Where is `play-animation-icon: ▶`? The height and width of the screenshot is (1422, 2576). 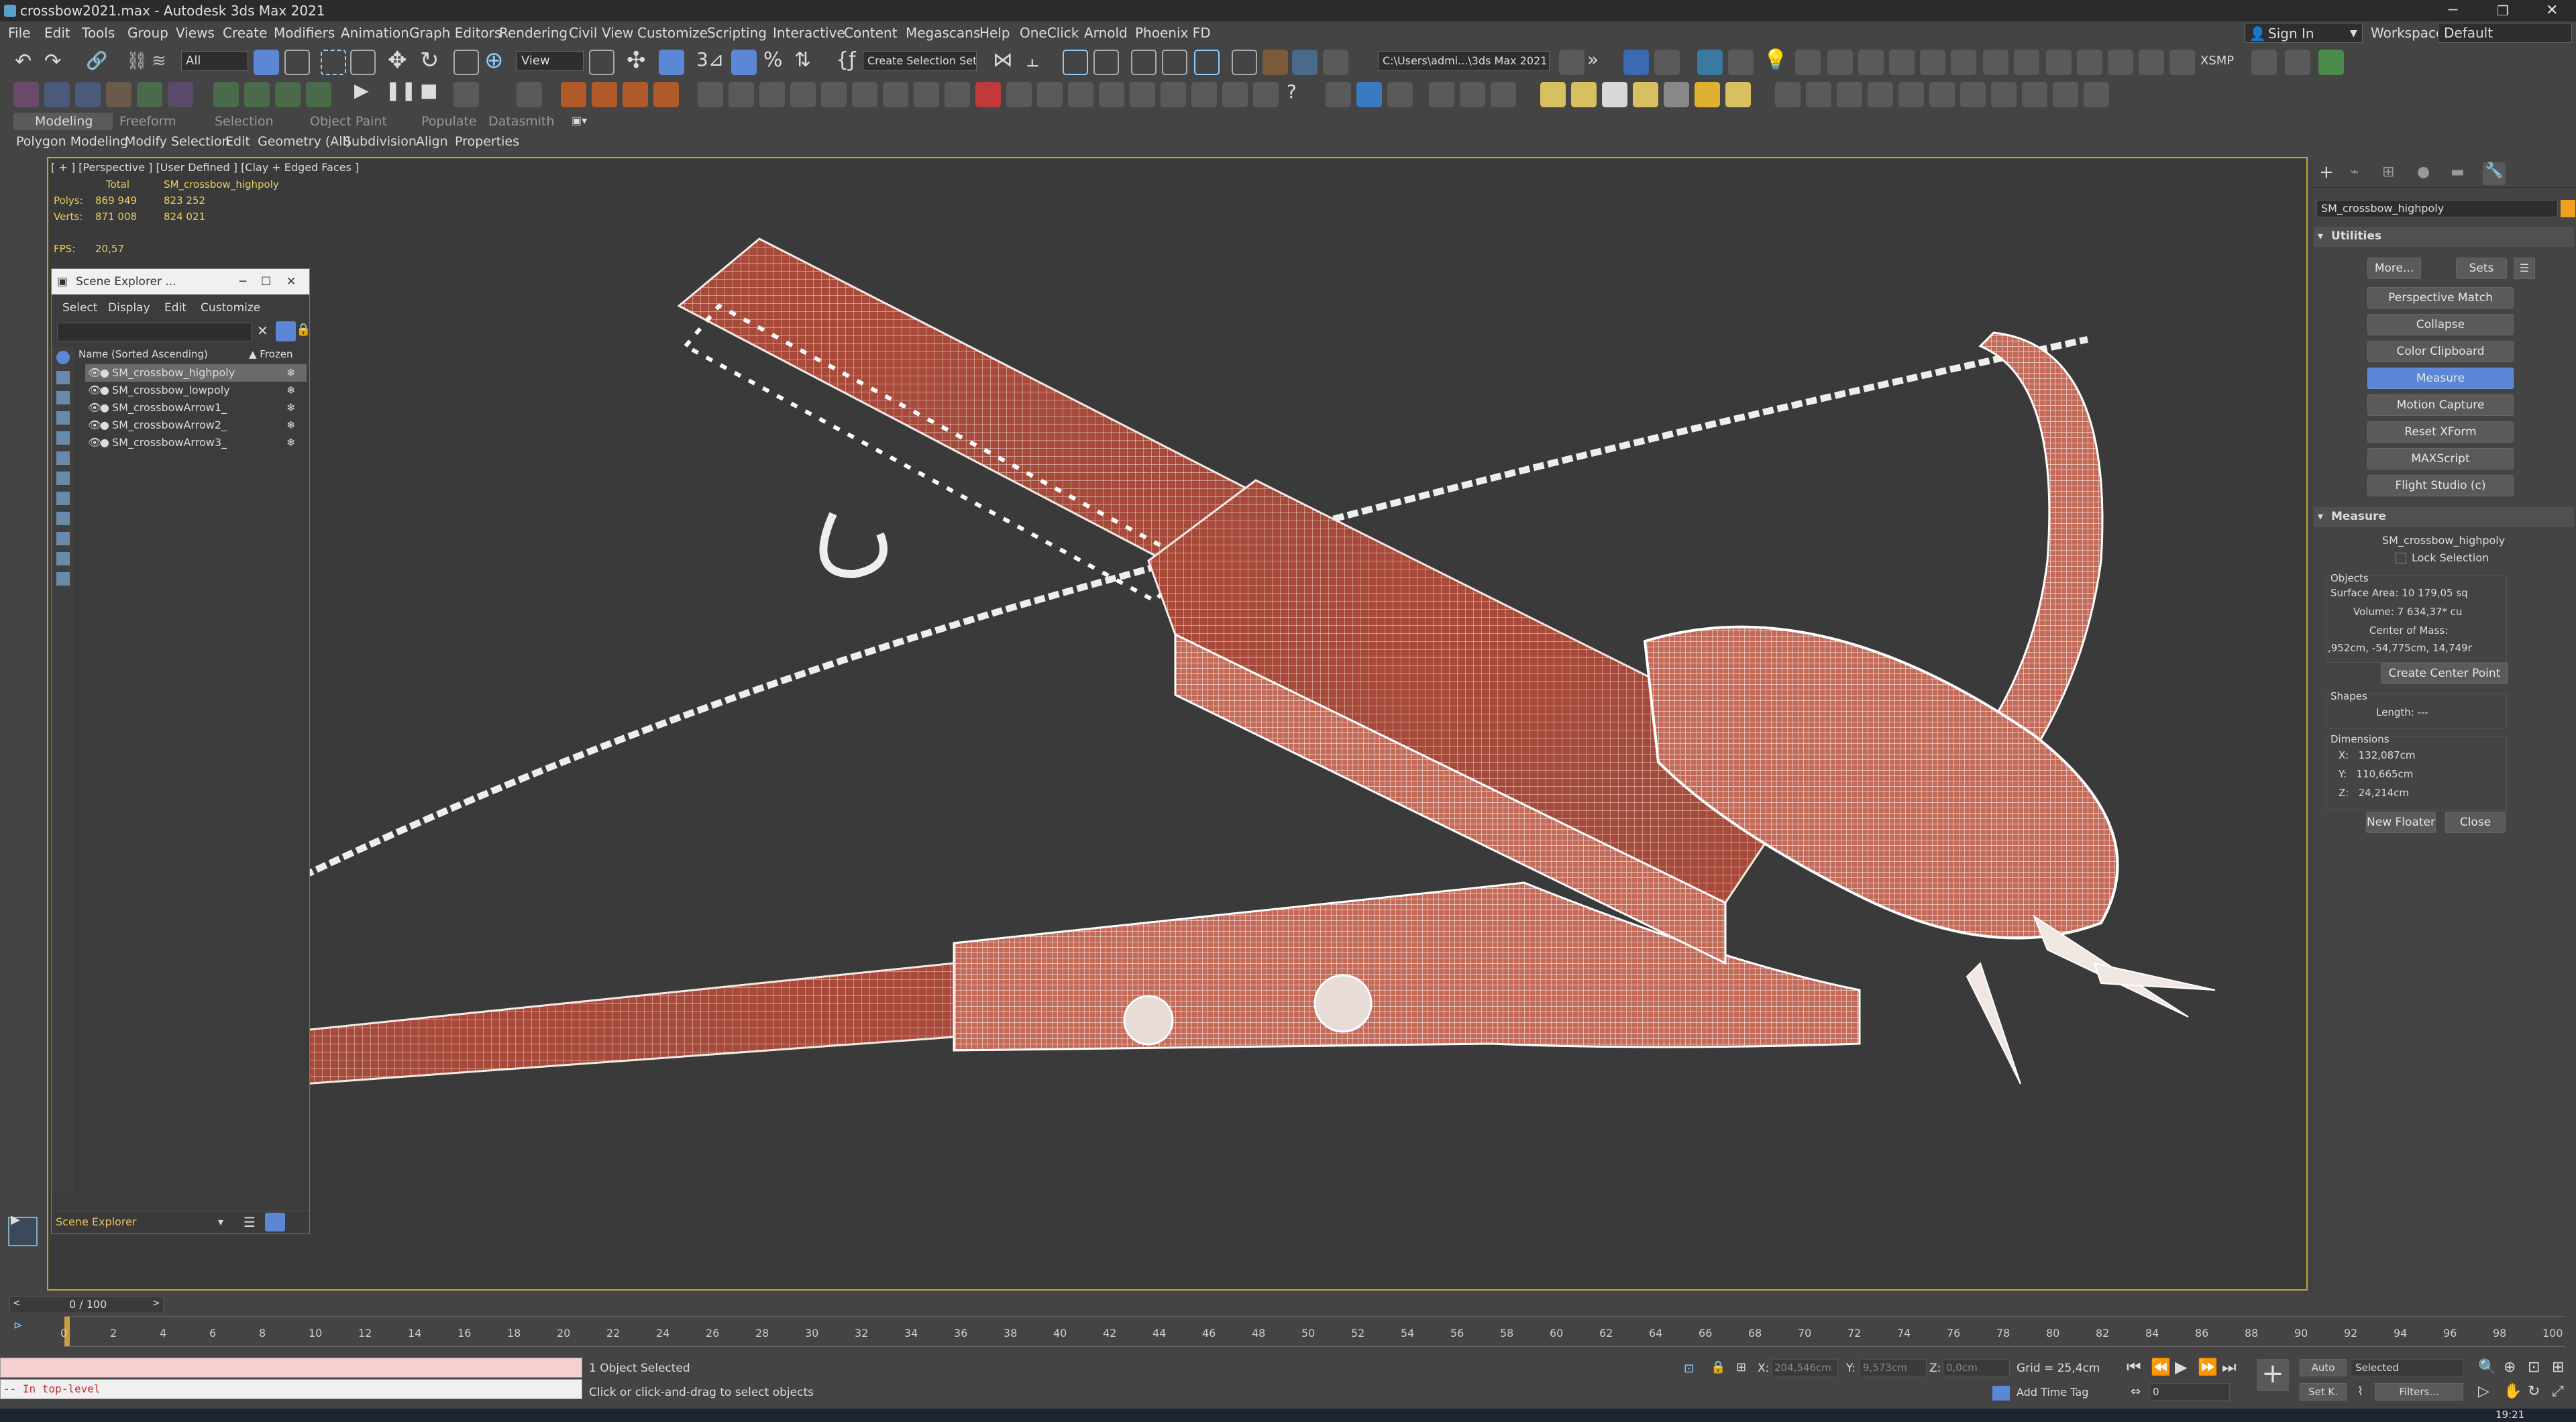
play-animation-icon: ▶ is located at coordinates (2181, 1367).